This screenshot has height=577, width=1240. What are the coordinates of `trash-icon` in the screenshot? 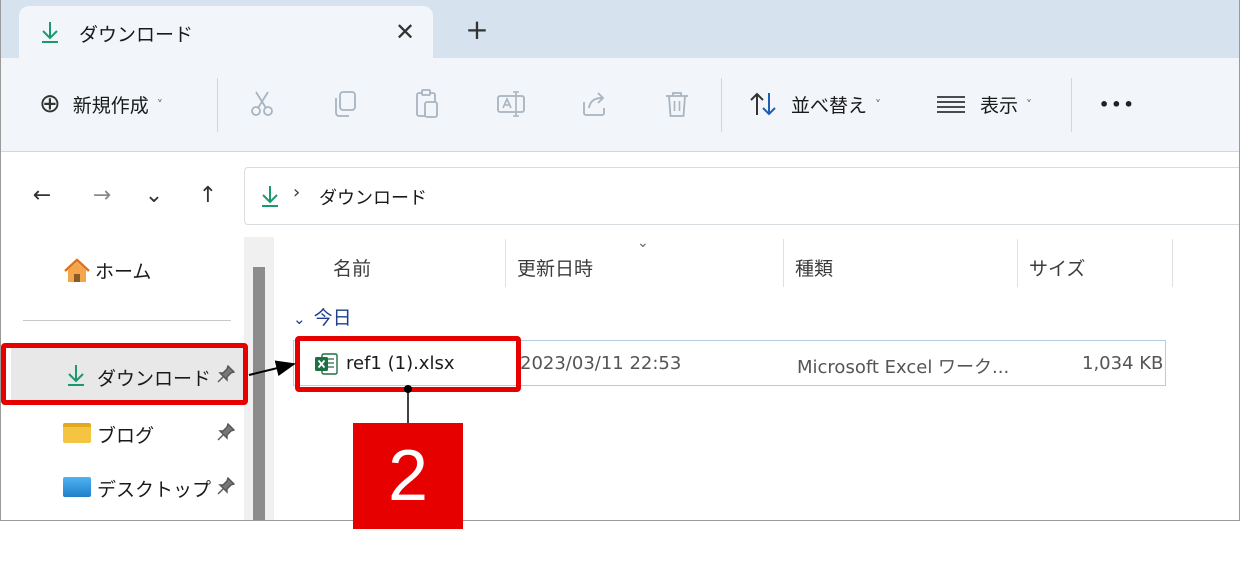 It's located at (677, 104).